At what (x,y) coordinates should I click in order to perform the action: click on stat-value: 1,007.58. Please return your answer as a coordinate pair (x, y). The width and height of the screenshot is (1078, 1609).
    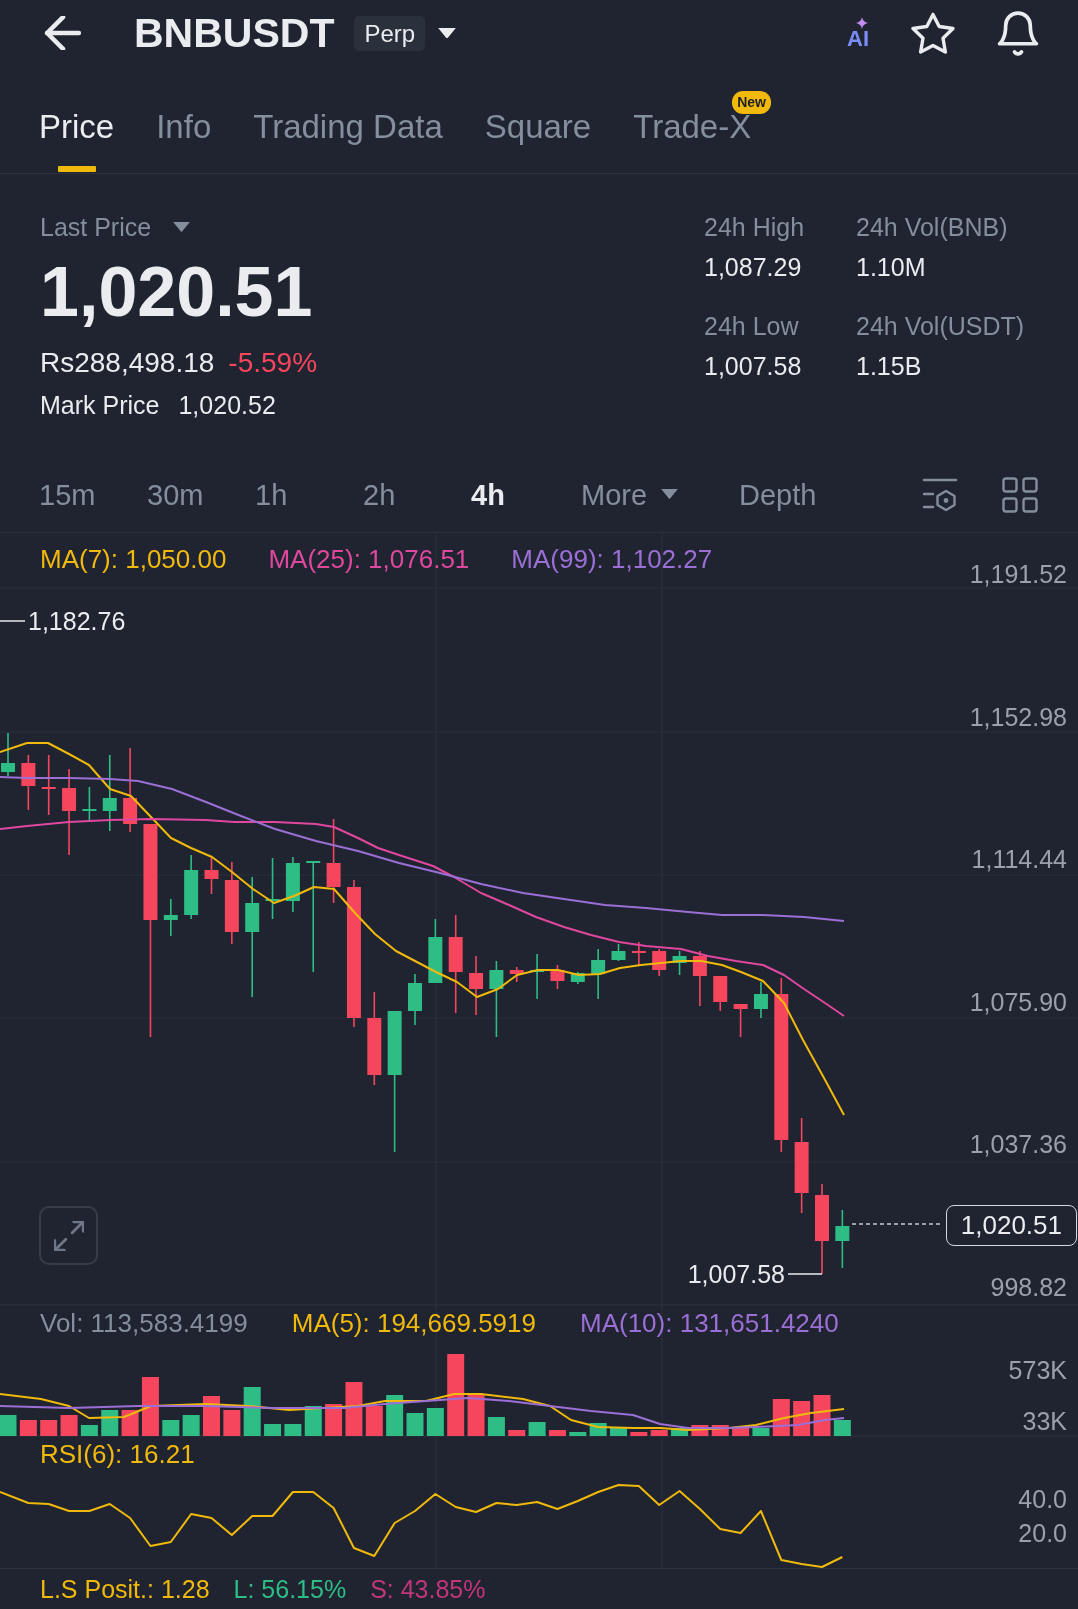
    Looking at the image, I should click on (753, 366).